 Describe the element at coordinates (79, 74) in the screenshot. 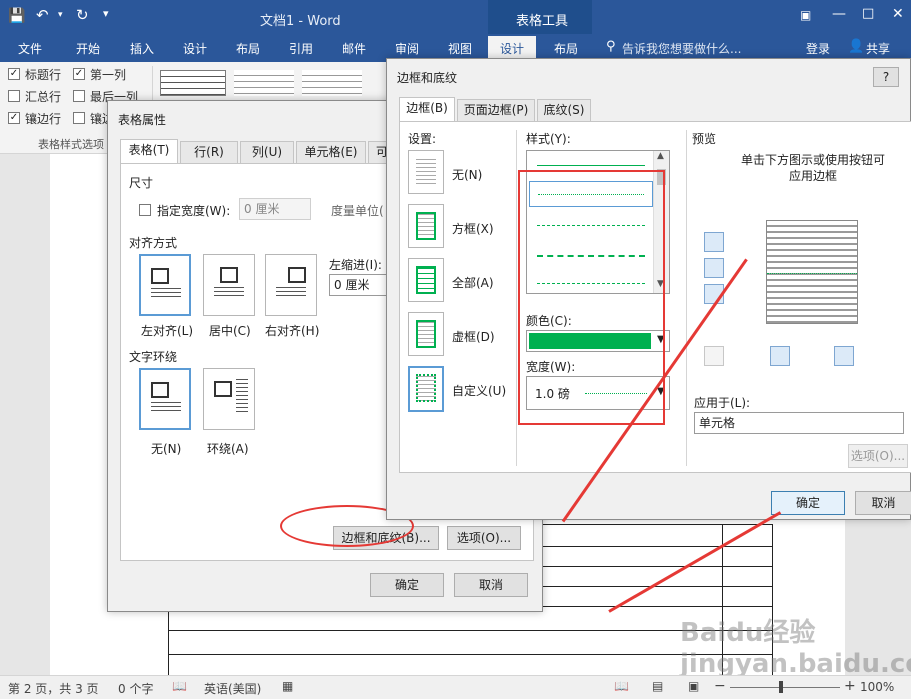

I see `checkbox-first-column: ✓` at that location.